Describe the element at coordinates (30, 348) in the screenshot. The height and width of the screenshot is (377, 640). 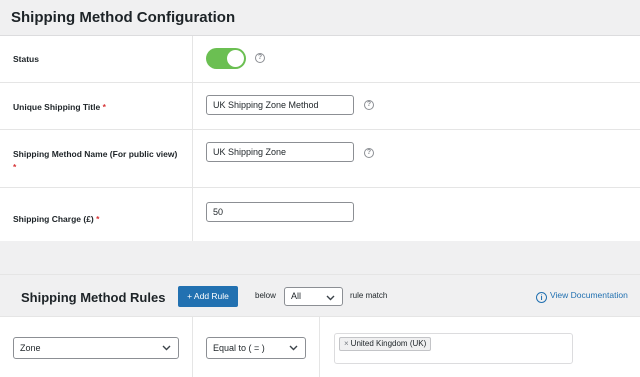
I see `rule-condition-value: Zone` at that location.